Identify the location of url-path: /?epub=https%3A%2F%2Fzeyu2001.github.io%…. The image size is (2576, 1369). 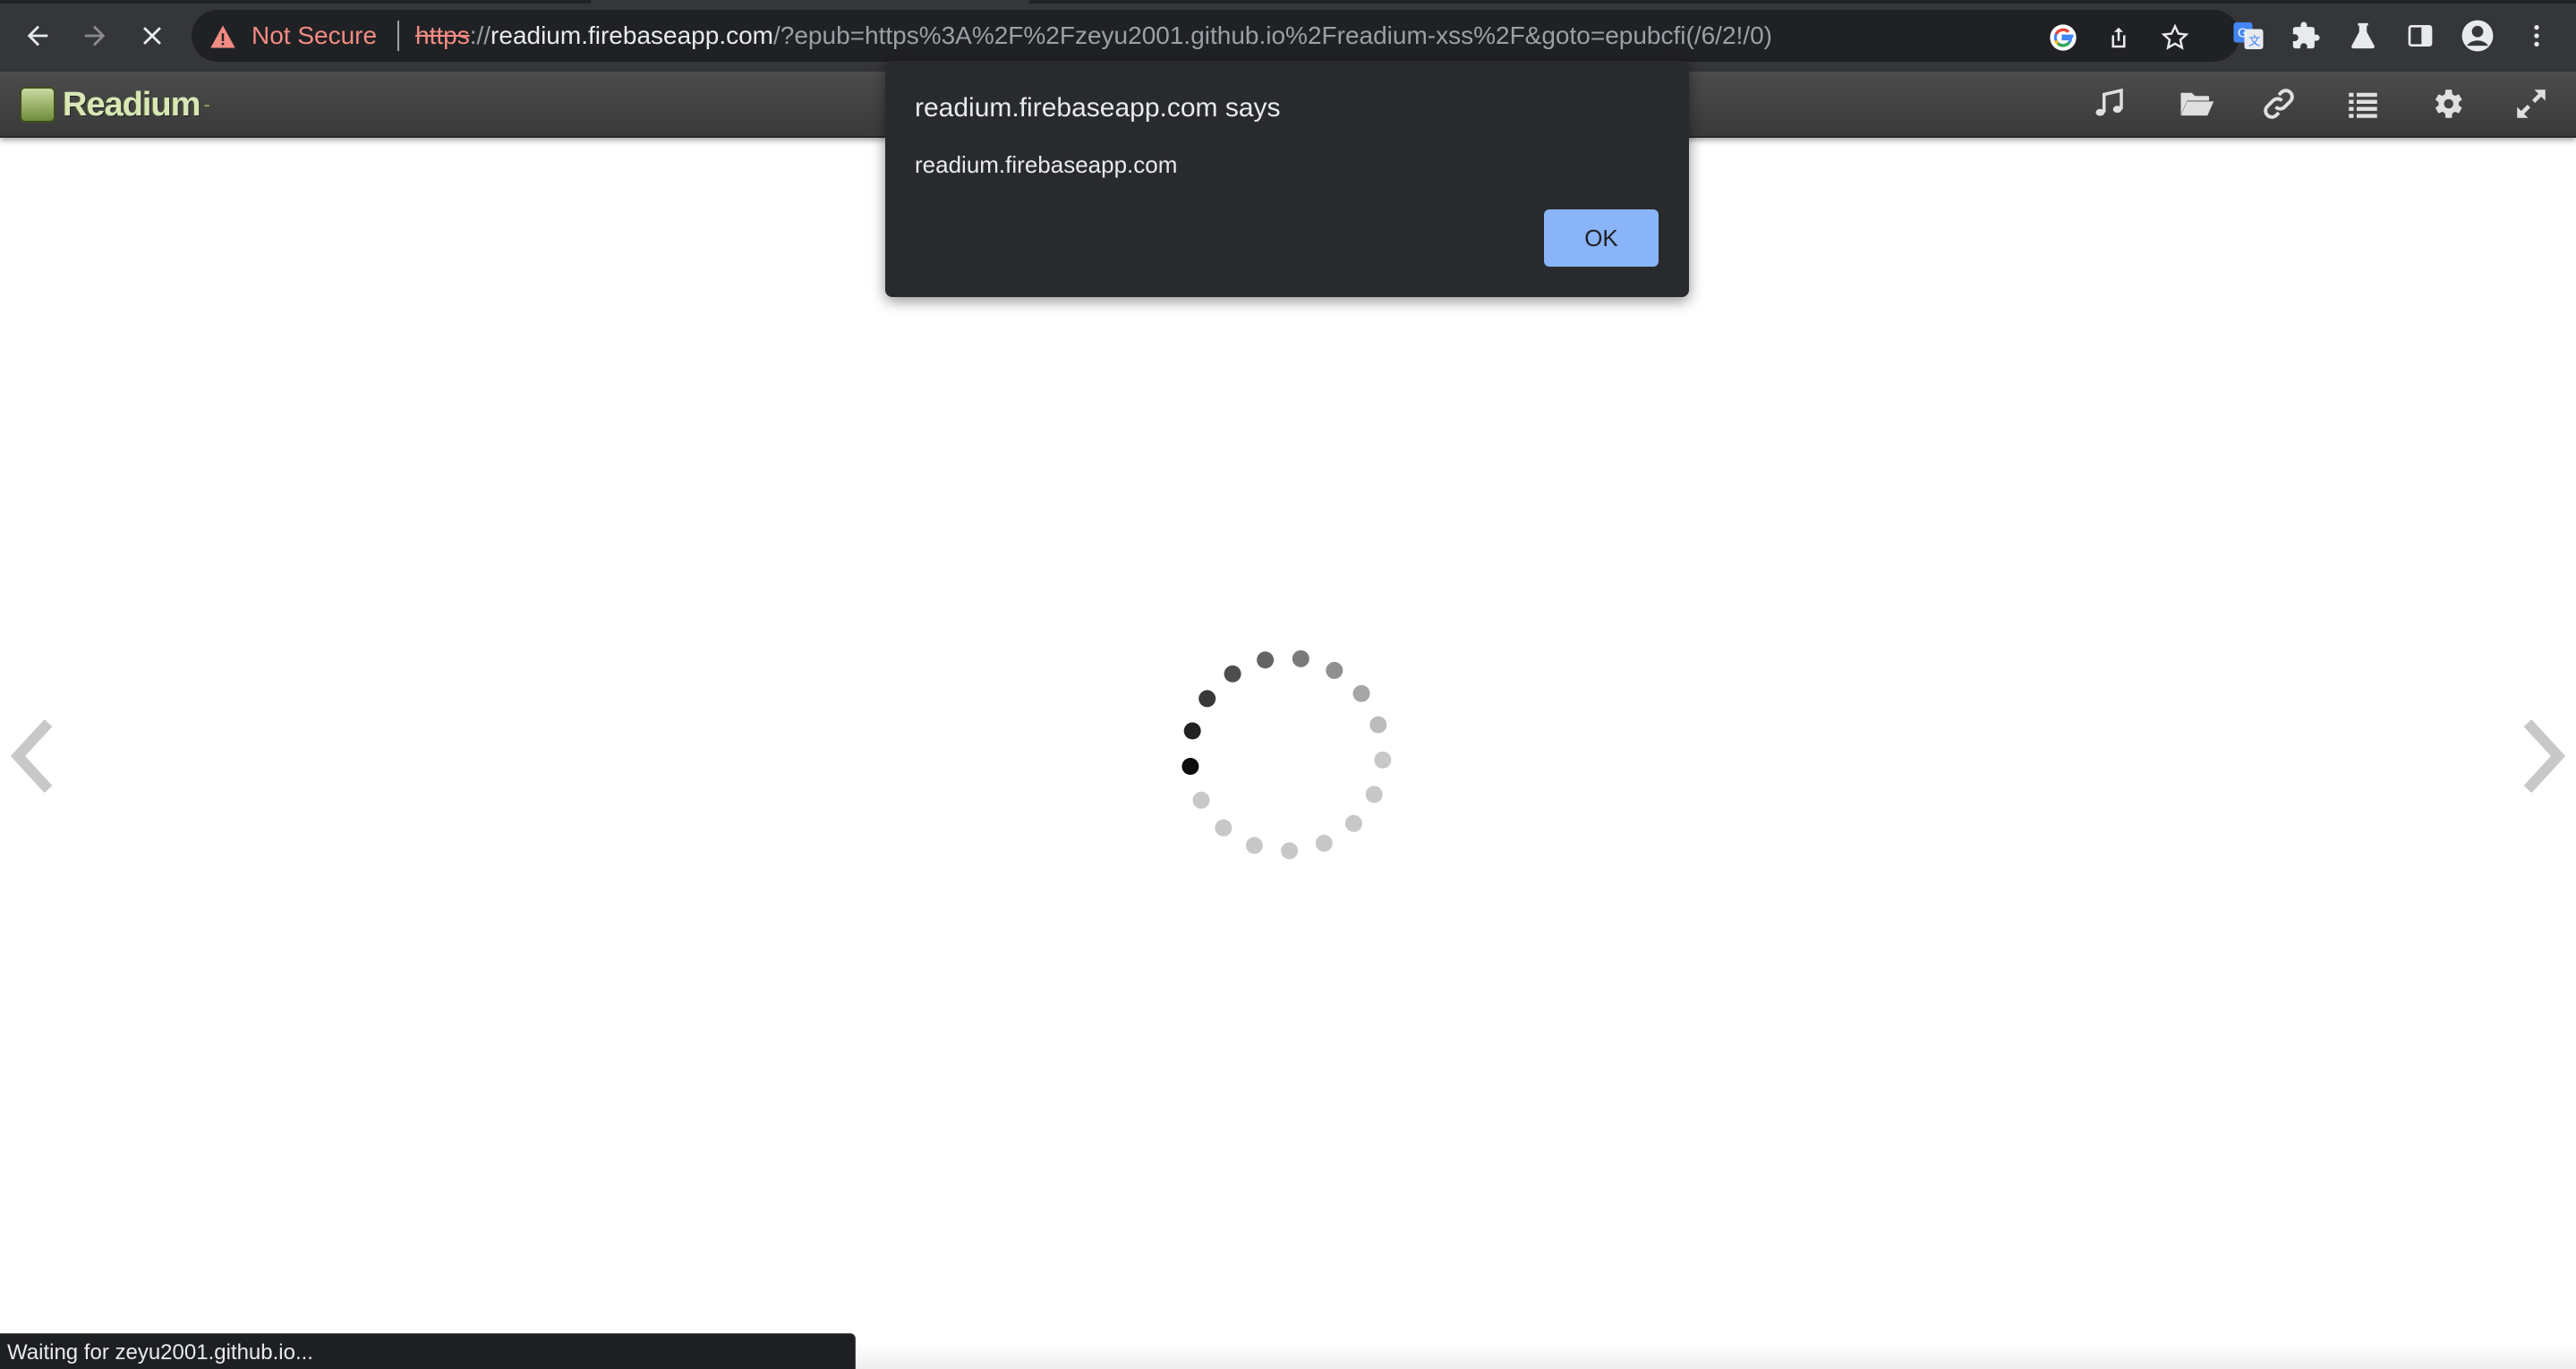
(1272, 35).